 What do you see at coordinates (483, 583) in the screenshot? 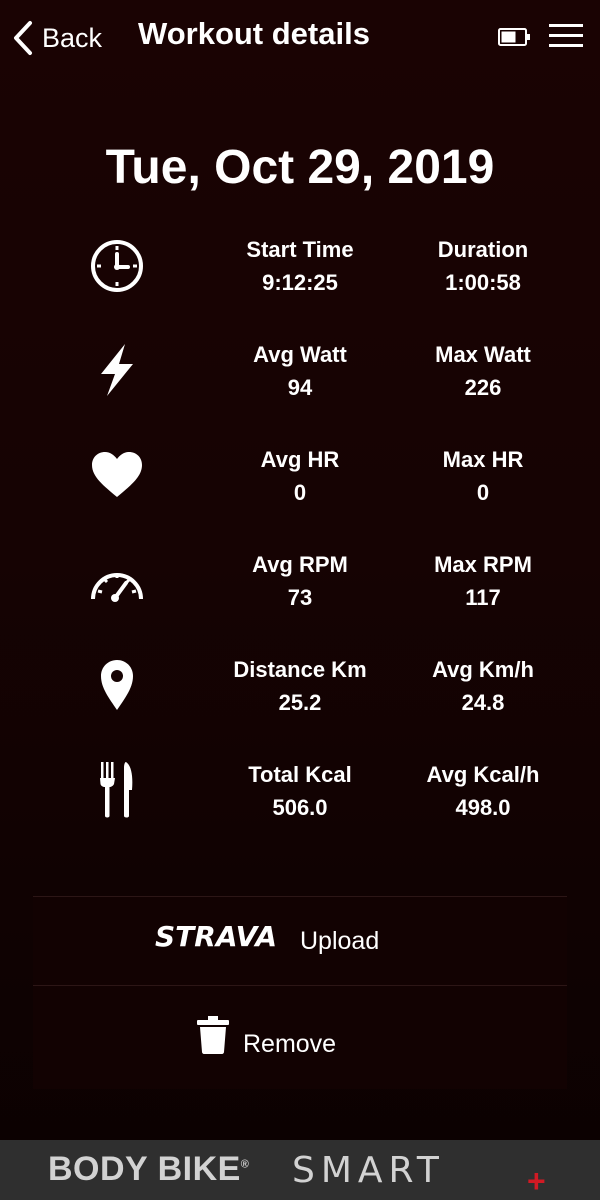
I see `stat-max-rpm: Max RPM 117` at bounding box center [483, 583].